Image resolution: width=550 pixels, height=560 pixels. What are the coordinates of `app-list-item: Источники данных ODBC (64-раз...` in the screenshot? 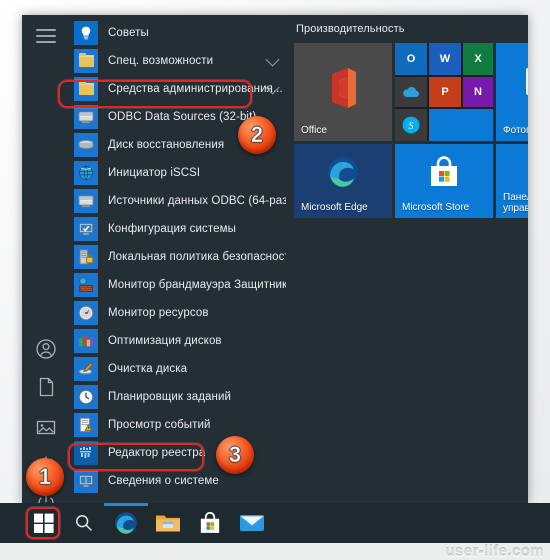 It's located at (178, 201).